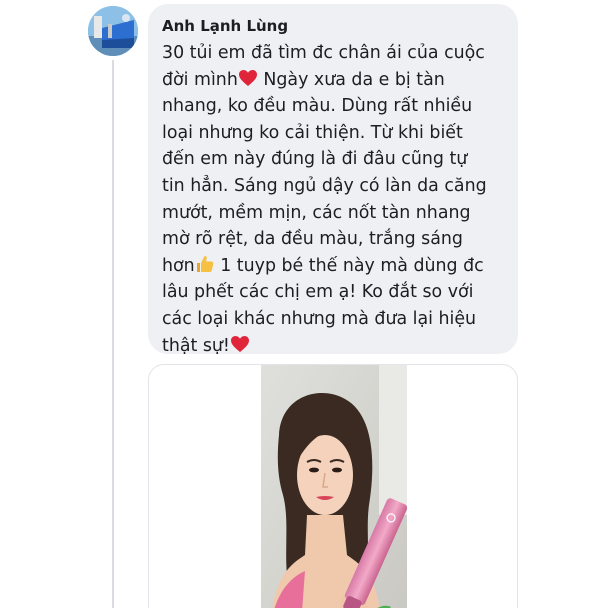 The image size is (608, 608). What do you see at coordinates (323, 53) in the screenshot?
I see `comment-line: 30 tủi em đã tìm đc chân ái của cuộc` at bounding box center [323, 53].